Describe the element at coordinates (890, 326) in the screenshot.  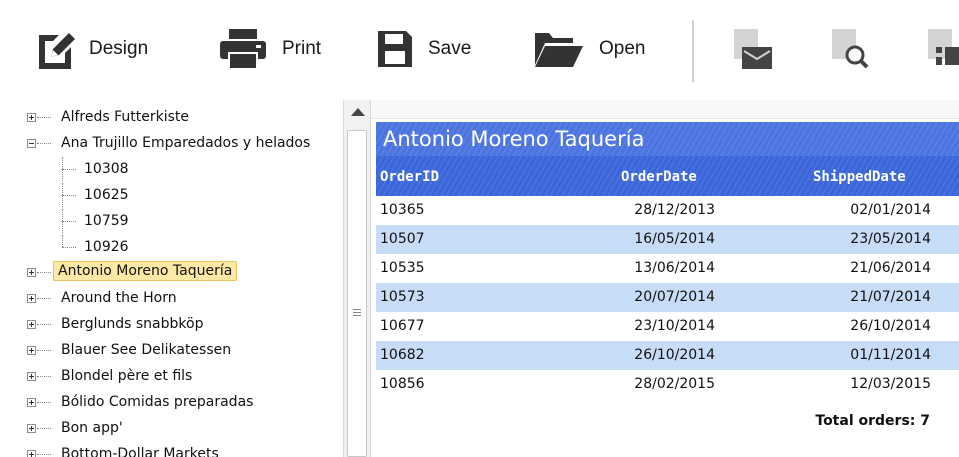
I see `cell-shippeddate: 26/10/2014` at that location.